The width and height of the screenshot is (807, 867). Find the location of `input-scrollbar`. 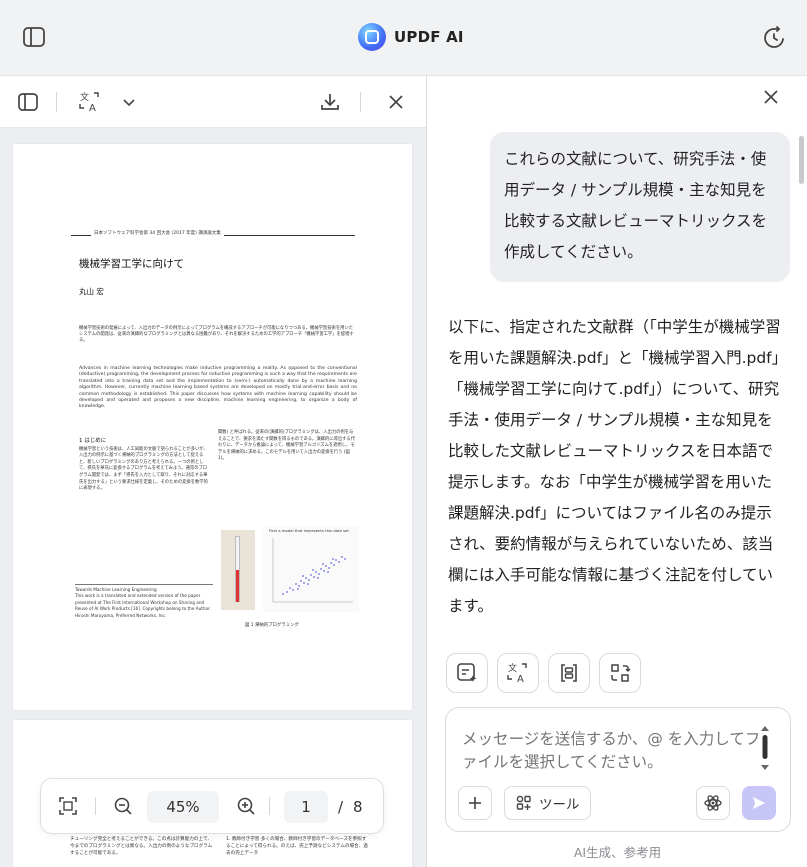

input-scrollbar is located at coordinates (765, 748).